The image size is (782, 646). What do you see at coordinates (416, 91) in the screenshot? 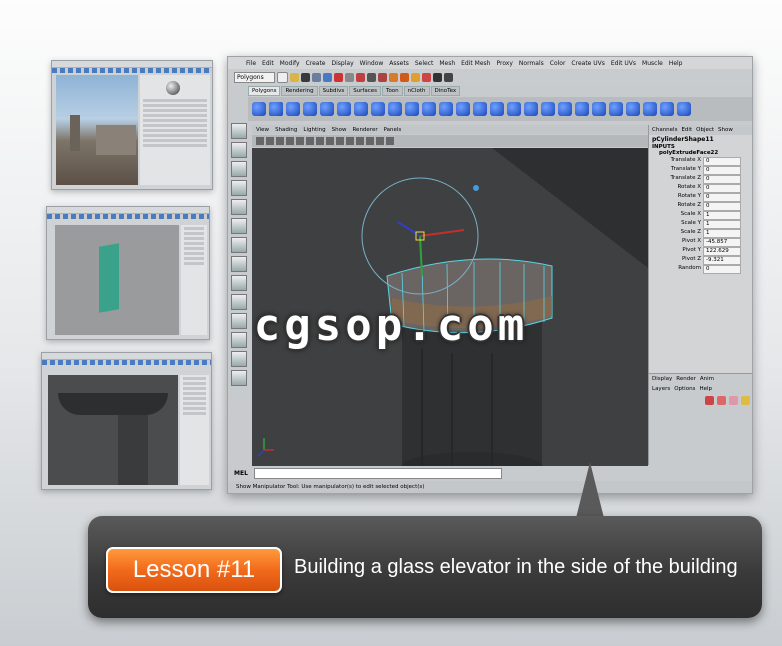
I see `shelf-tab-ncloth: nCloth` at bounding box center [416, 91].